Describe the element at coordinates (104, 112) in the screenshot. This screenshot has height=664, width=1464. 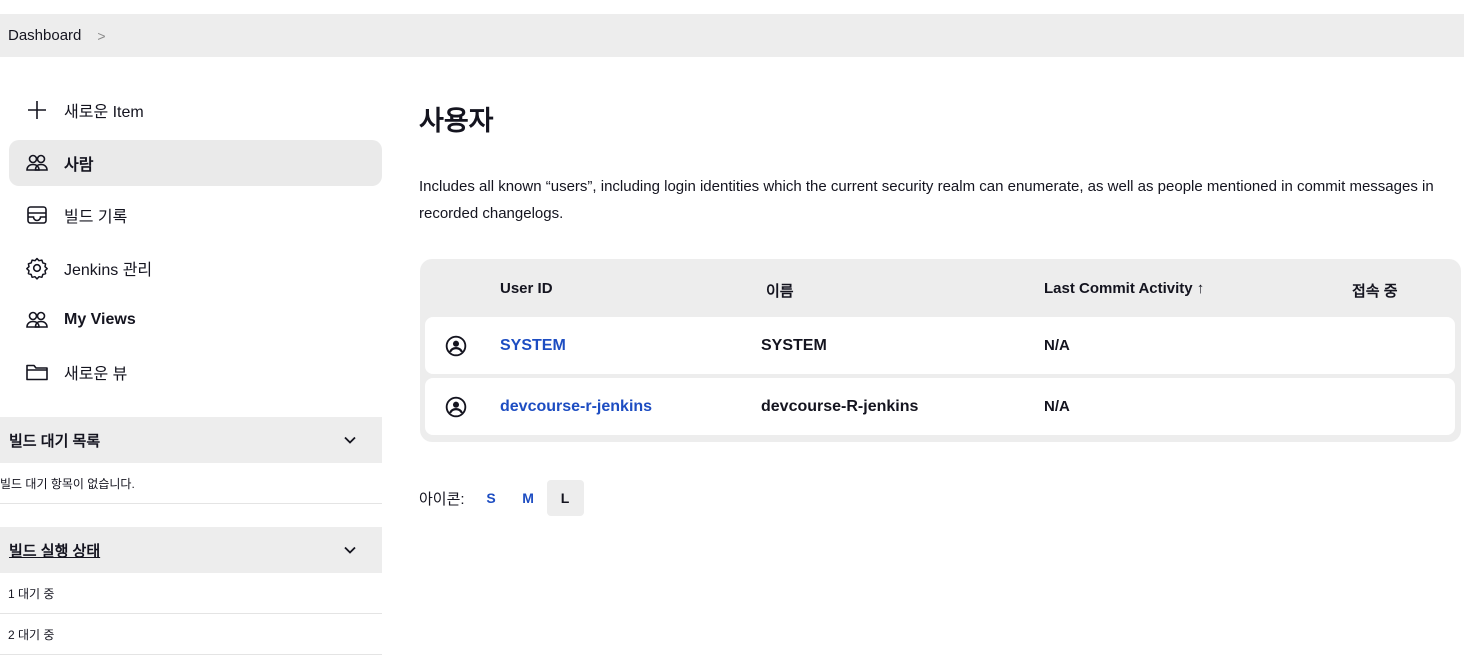
I see `sidebar-item-label: 새로운 Item` at that location.